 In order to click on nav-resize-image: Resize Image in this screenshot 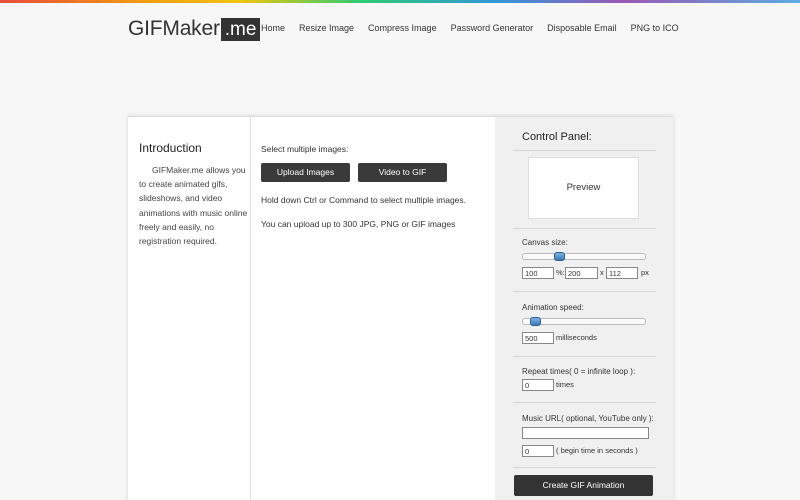, I will do `click(326, 28)`.